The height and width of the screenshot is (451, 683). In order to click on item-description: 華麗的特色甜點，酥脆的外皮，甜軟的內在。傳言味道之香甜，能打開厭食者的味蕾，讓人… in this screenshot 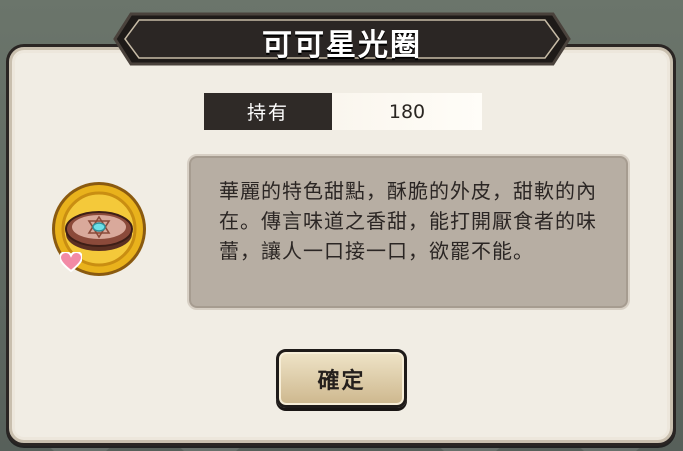, I will do `click(408, 221)`.